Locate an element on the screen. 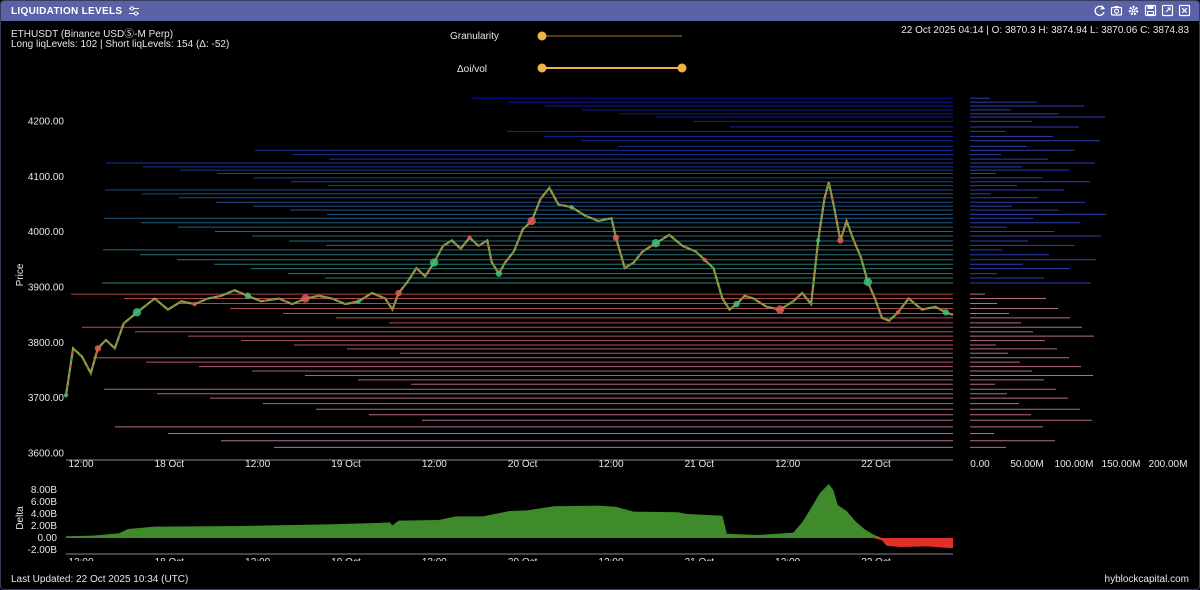 Image resolution: width=1200 pixels, height=590 pixels. oi-vol-slider-handle-min is located at coordinates (542, 68).